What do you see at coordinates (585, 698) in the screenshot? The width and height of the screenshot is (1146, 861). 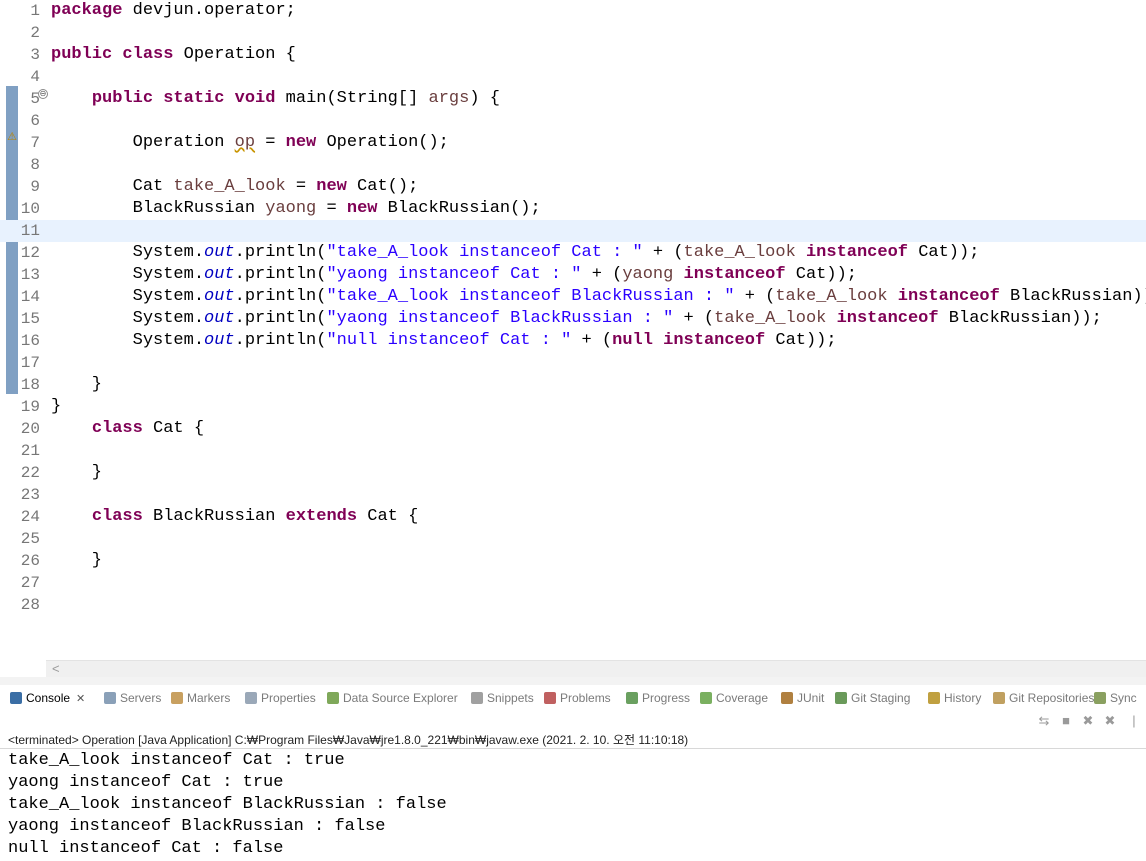 I see `tab-label: Problems` at bounding box center [585, 698].